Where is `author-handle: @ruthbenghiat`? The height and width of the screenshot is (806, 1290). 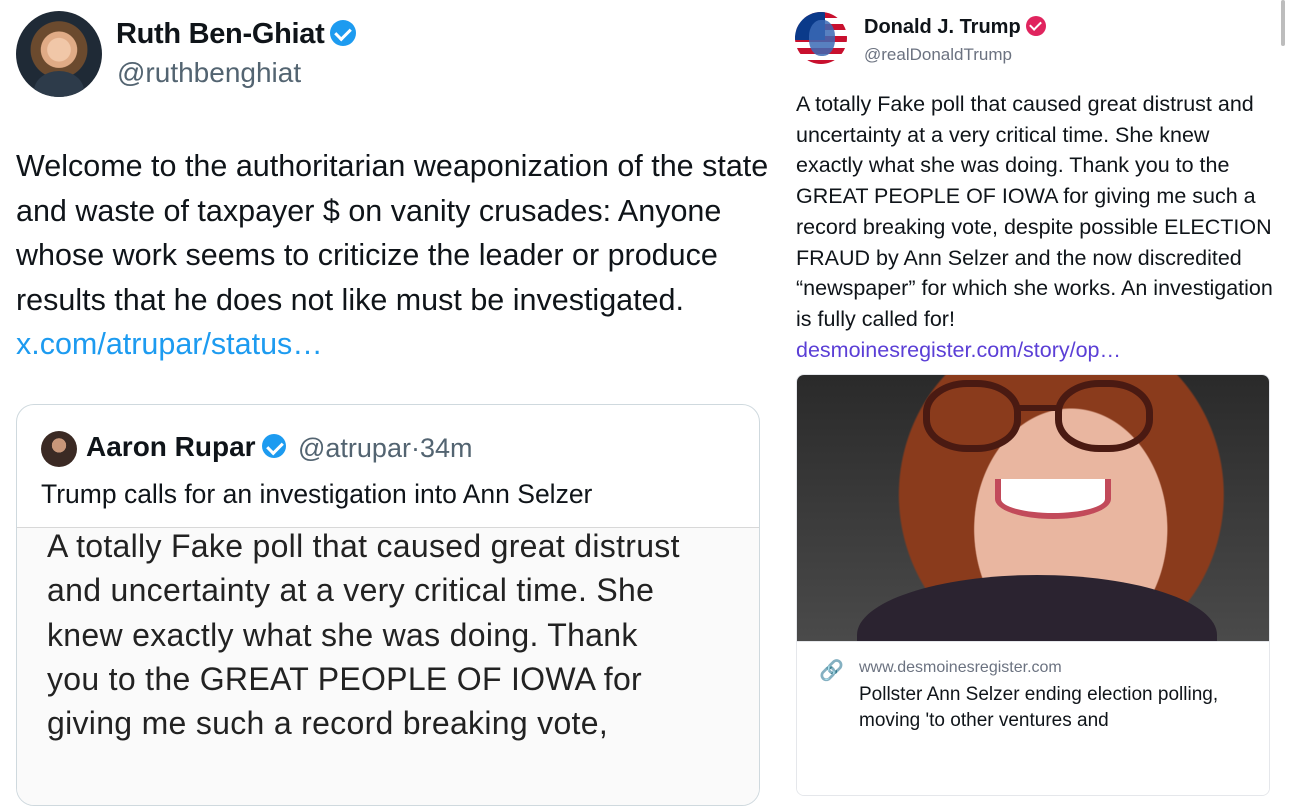 author-handle: @ruthbenghiat is located at coordinates (209, 73).